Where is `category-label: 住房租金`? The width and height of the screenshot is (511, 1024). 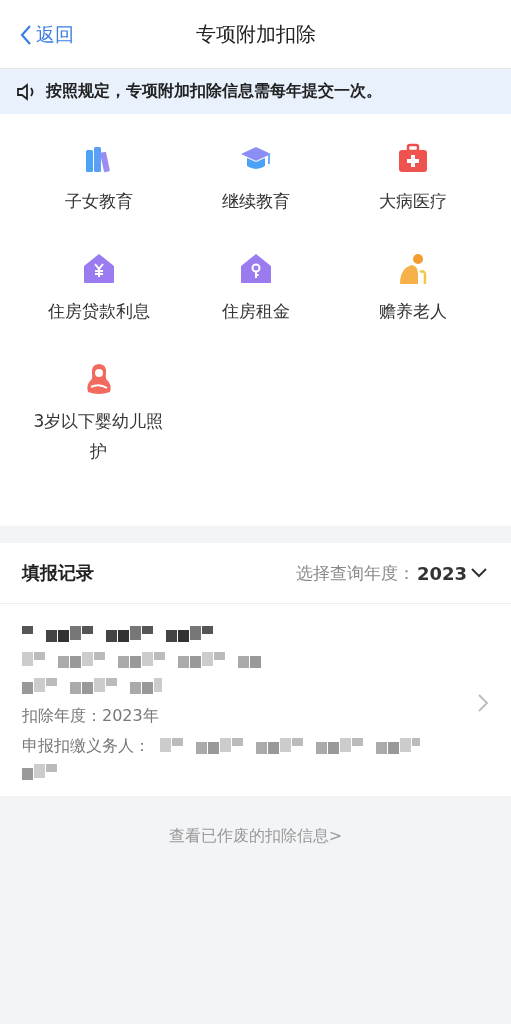 category-label: 住房租金 is located at coordinates (255, 311).